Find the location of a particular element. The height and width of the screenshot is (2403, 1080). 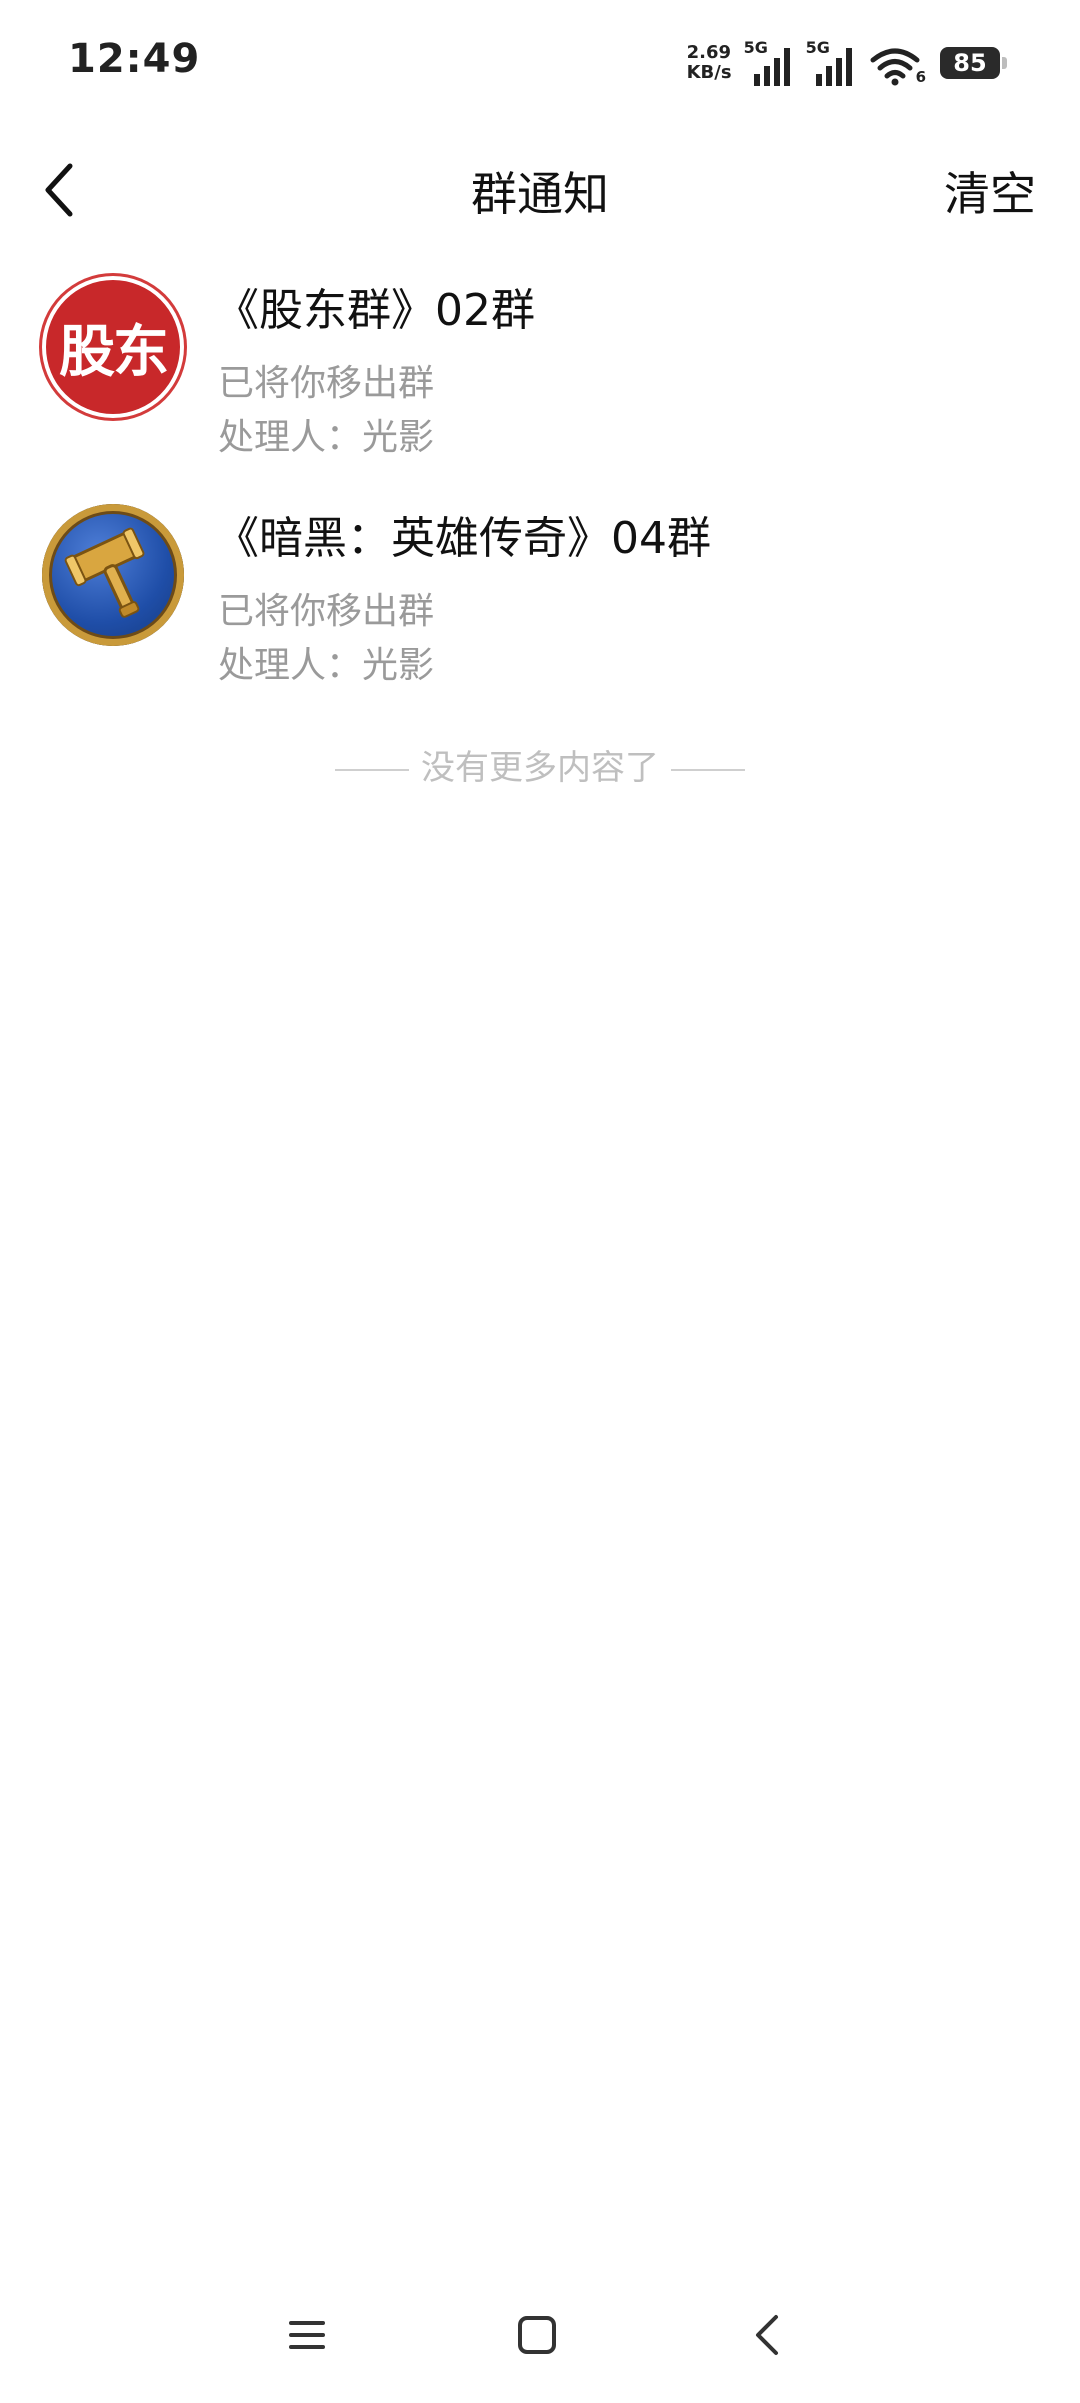

sim2-network-type: 5G is located at coordinates (817, 47).